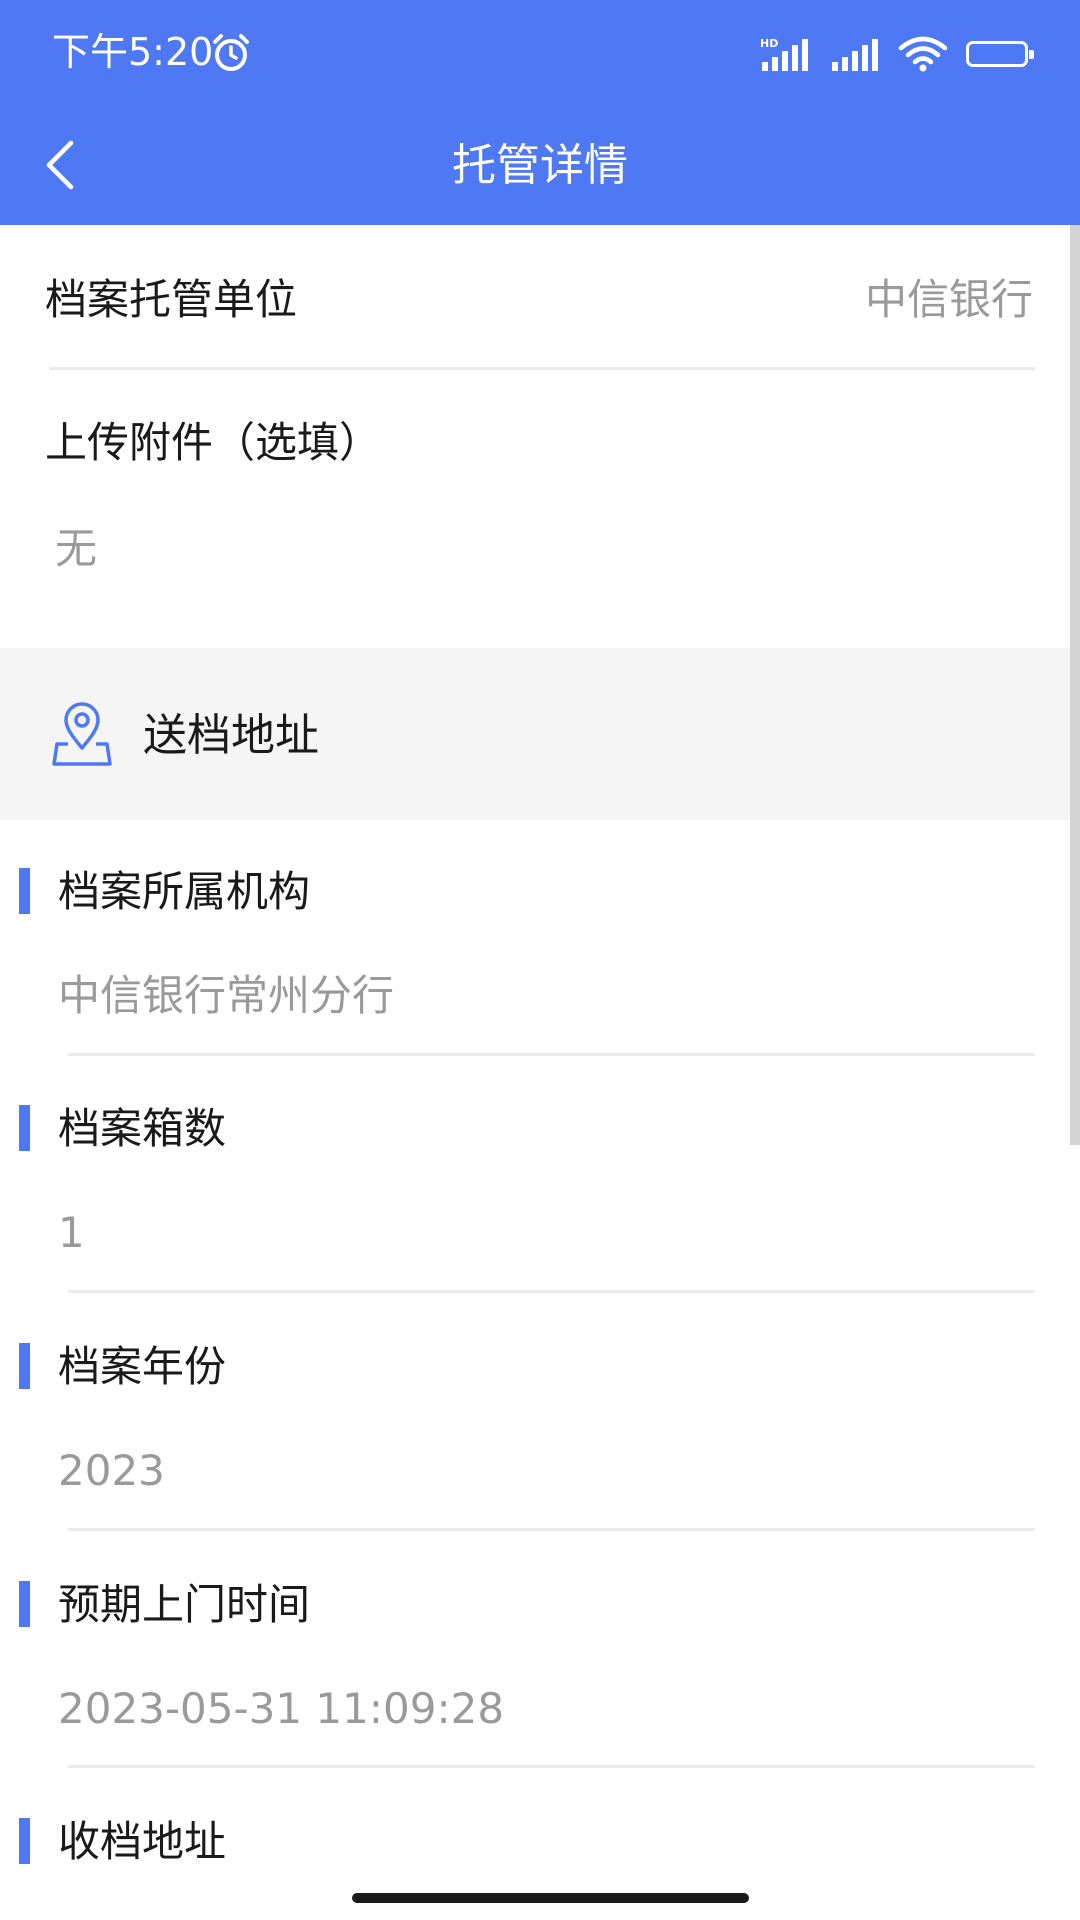 This screenshot has height=1920, width=1080. Describe the element at coordinates (82, 734) in the screenshot. I see `location-pin-icon` at that location.